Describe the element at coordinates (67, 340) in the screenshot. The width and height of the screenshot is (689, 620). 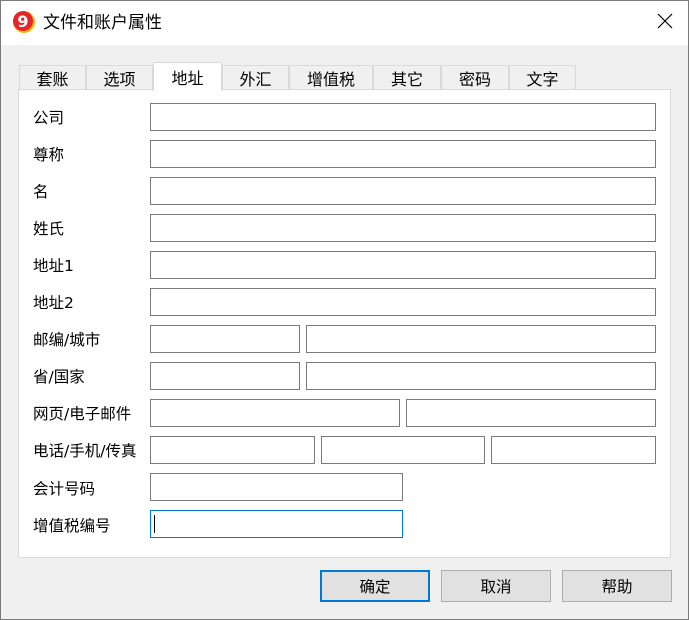
I see `postcode-city-label: 邮编/城市` at that location.